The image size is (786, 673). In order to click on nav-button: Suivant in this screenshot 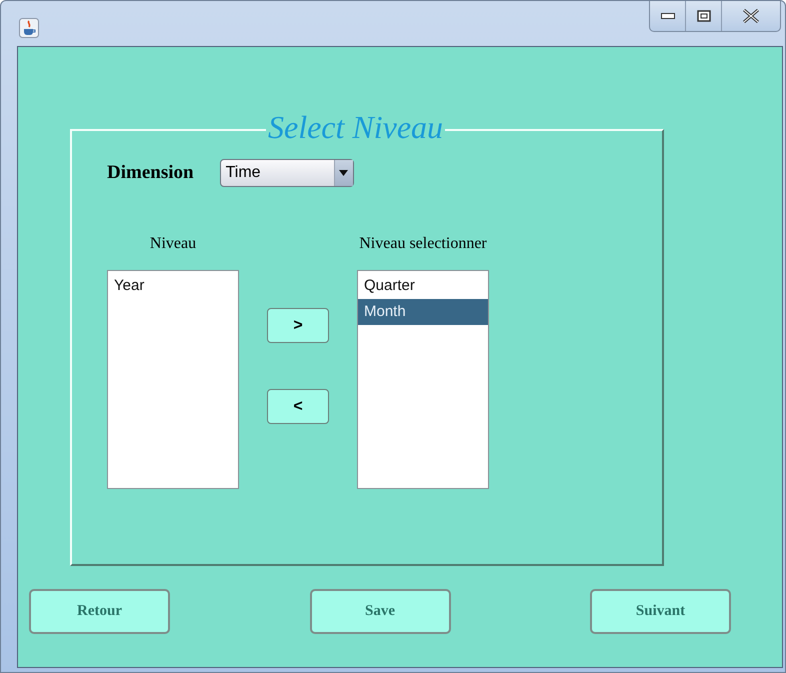, I will do `click(660, 611)`.